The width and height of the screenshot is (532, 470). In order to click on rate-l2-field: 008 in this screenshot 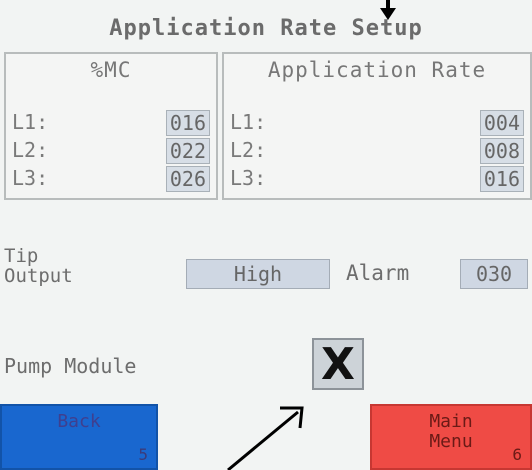, I will do `click(501, 151)`.